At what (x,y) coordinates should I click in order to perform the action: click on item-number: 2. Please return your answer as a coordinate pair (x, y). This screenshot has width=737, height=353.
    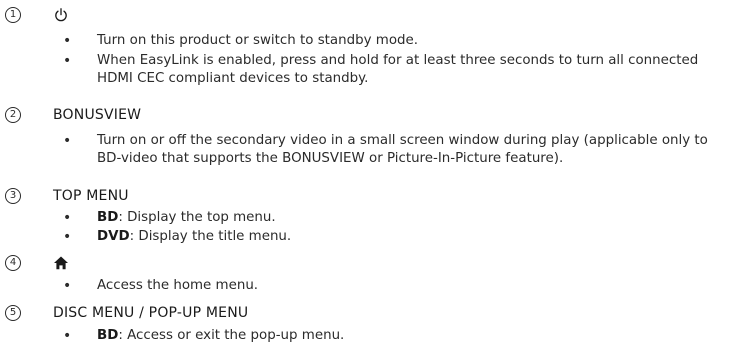
    Looking at the image, I should click on (13, 115).